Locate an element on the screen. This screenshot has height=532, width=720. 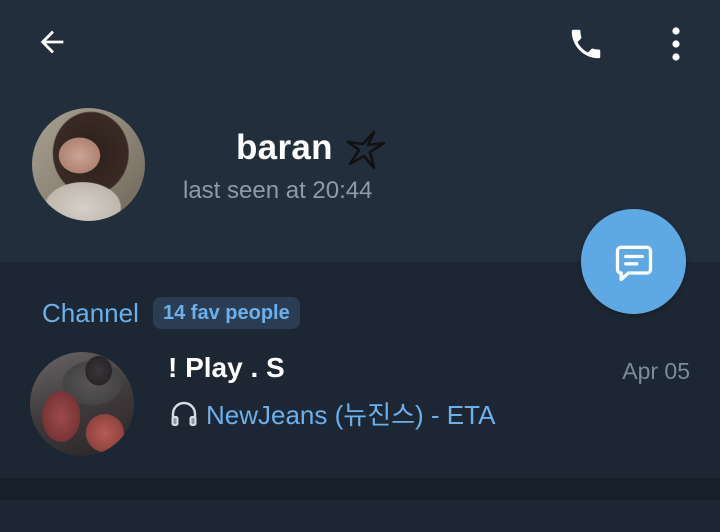
profile-avatar is located at coordinates (88, 164).